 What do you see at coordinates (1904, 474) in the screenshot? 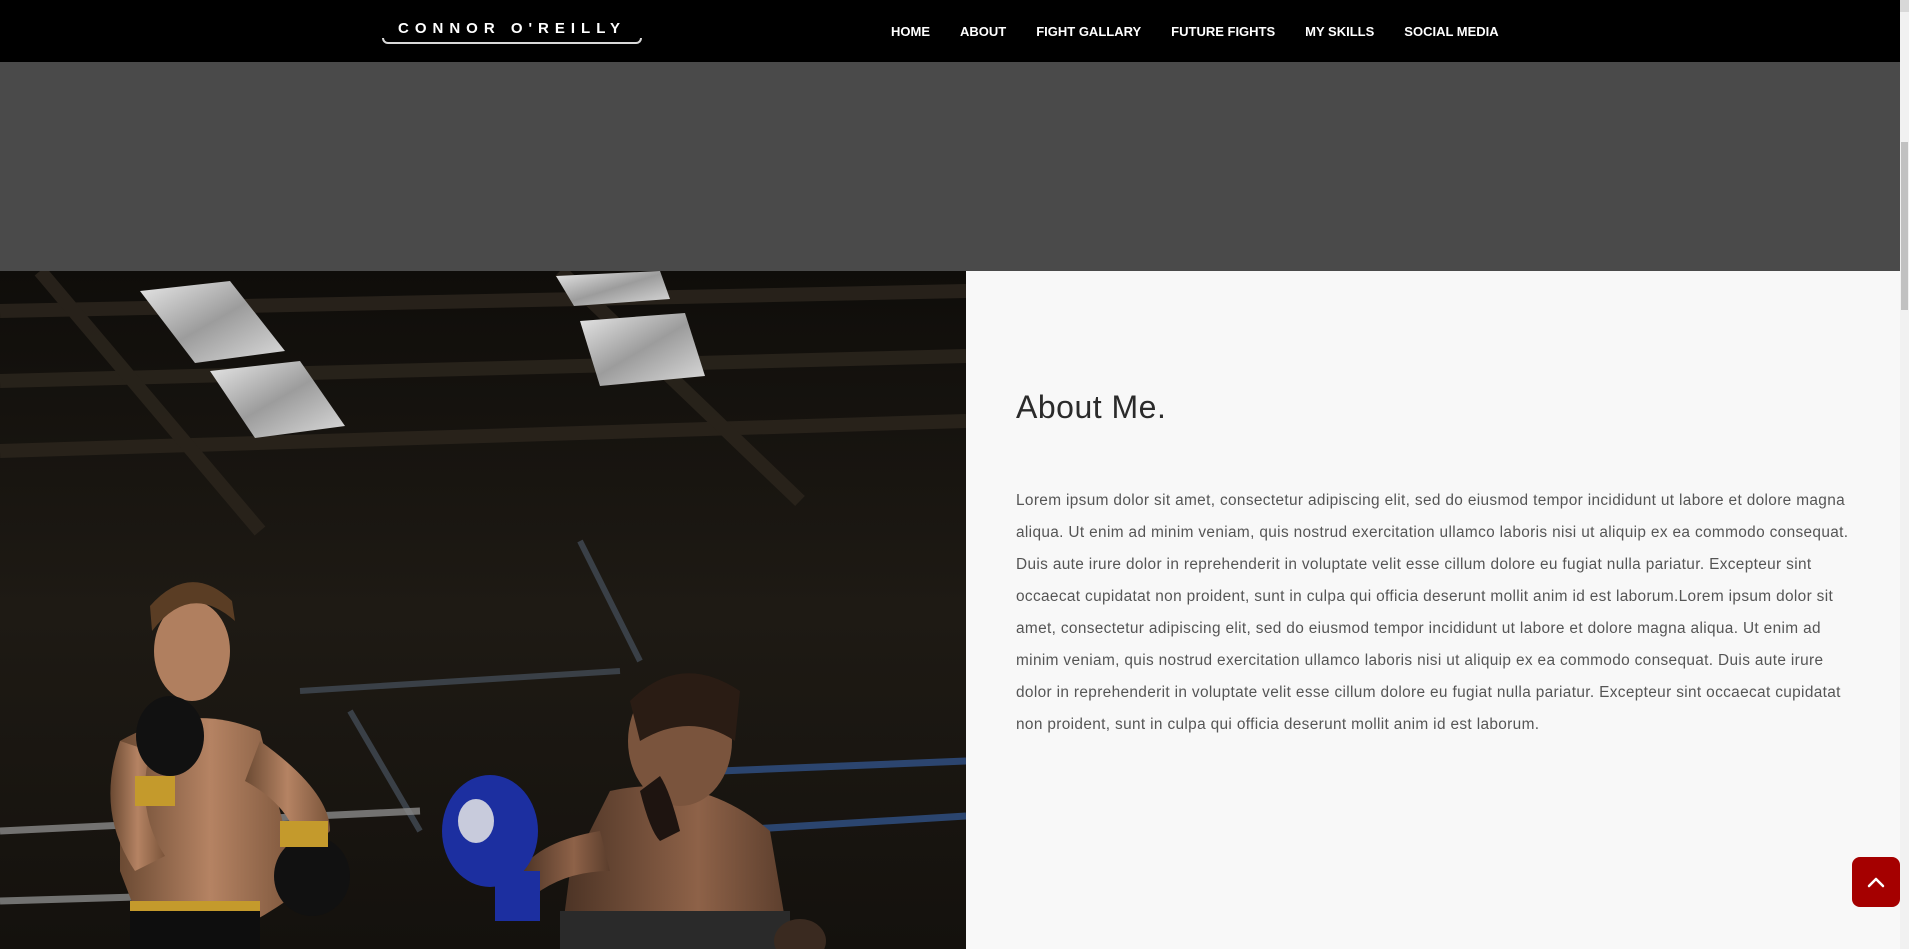
I see `scrollbar` at bounding box center [1904, 474].